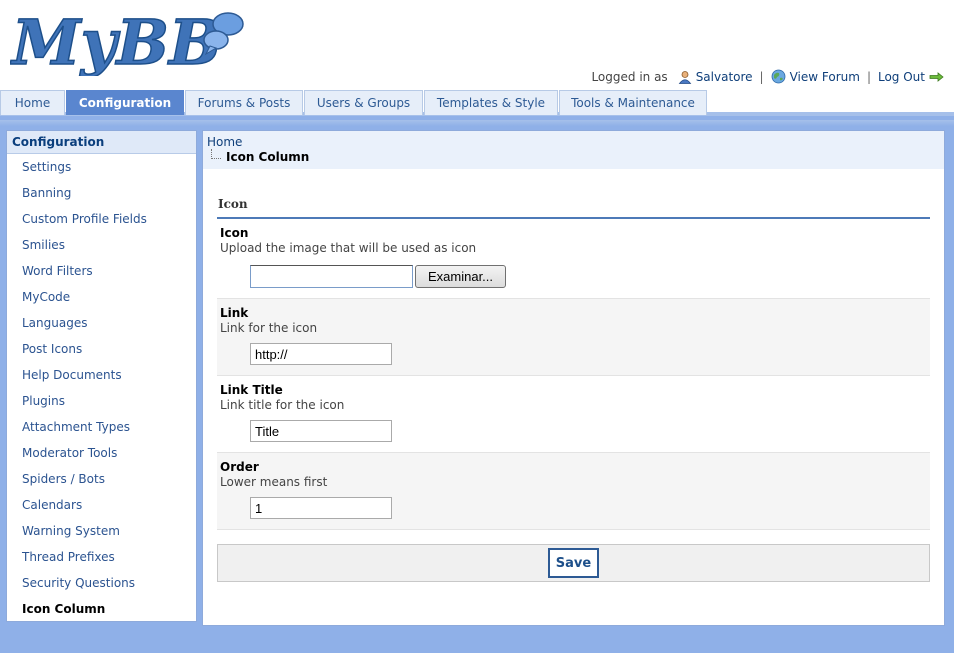  What do you see at coordinates (573, 204) in the screenshot?
I see `section-title: Icon` at bounding box center [573, 204].